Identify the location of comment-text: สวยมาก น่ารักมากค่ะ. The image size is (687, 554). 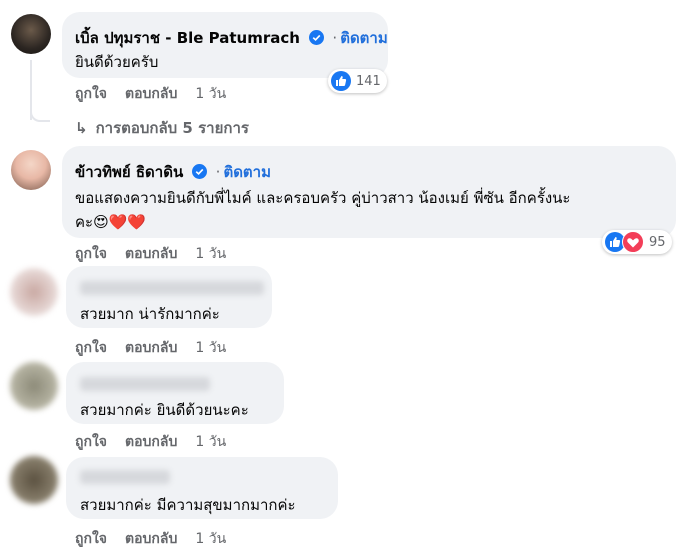
(150, 314).